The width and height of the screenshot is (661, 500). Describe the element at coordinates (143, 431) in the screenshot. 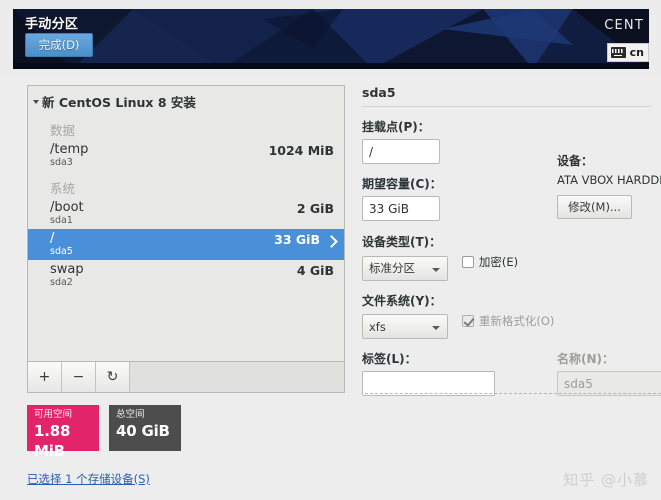

I see `total-space-value: 40 GiB` at that location.